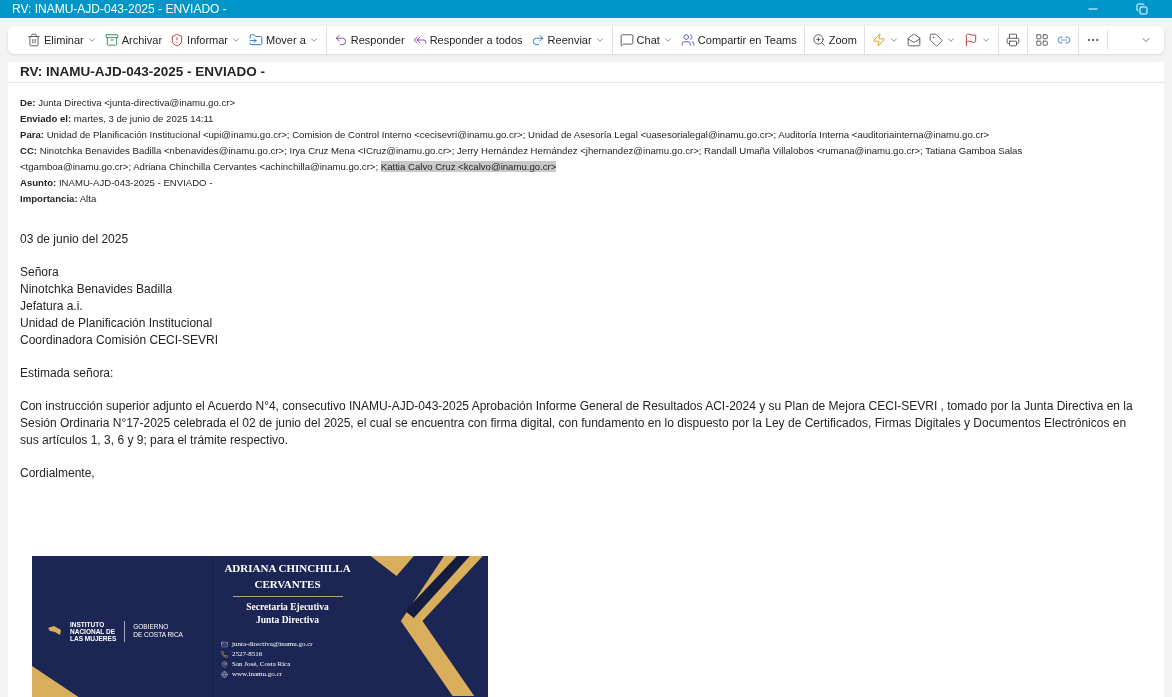 This screenshot has height=697, width=1172. Describe the element at coordinates (117, 183) in the screenshot. I see `header-line: Asunto: INAMU-AJD-043-2025 - ENVIADO -` at that location.